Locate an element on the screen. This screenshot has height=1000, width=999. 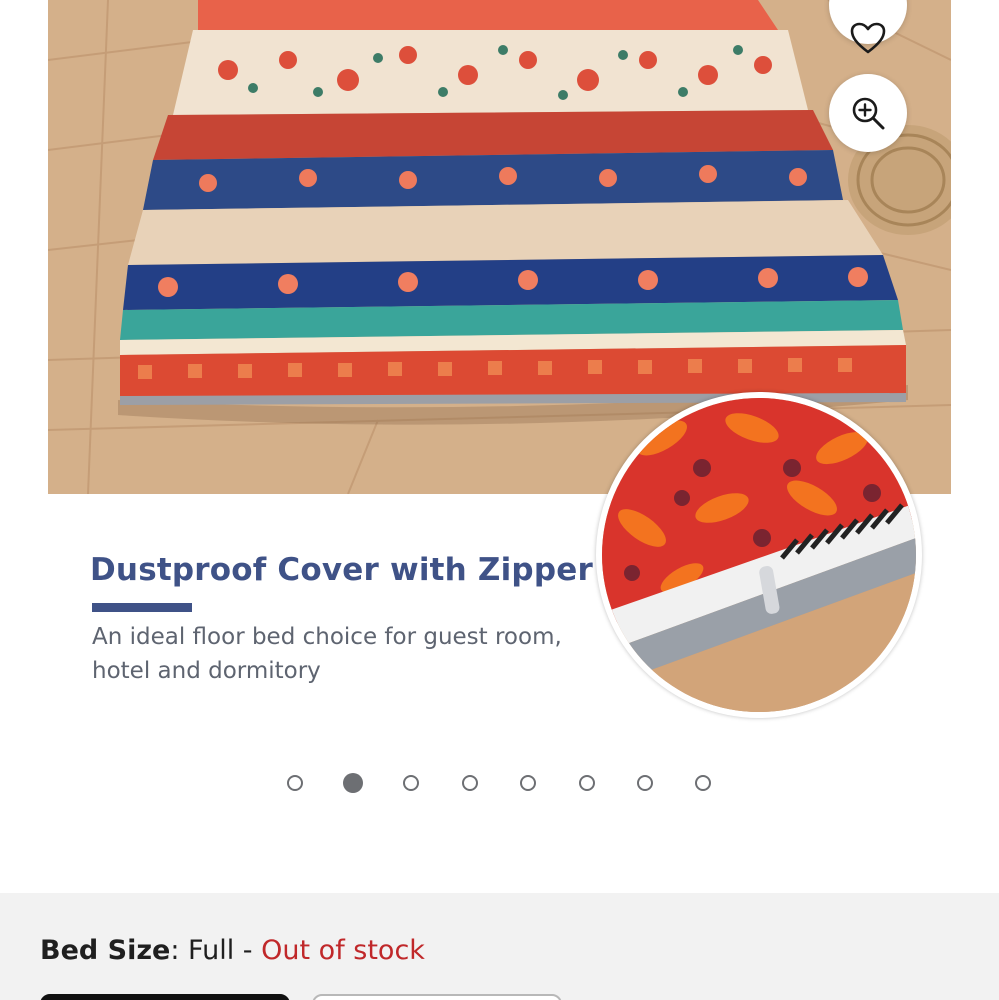
bed-size-dash: - is located at coordinates (248, 950).